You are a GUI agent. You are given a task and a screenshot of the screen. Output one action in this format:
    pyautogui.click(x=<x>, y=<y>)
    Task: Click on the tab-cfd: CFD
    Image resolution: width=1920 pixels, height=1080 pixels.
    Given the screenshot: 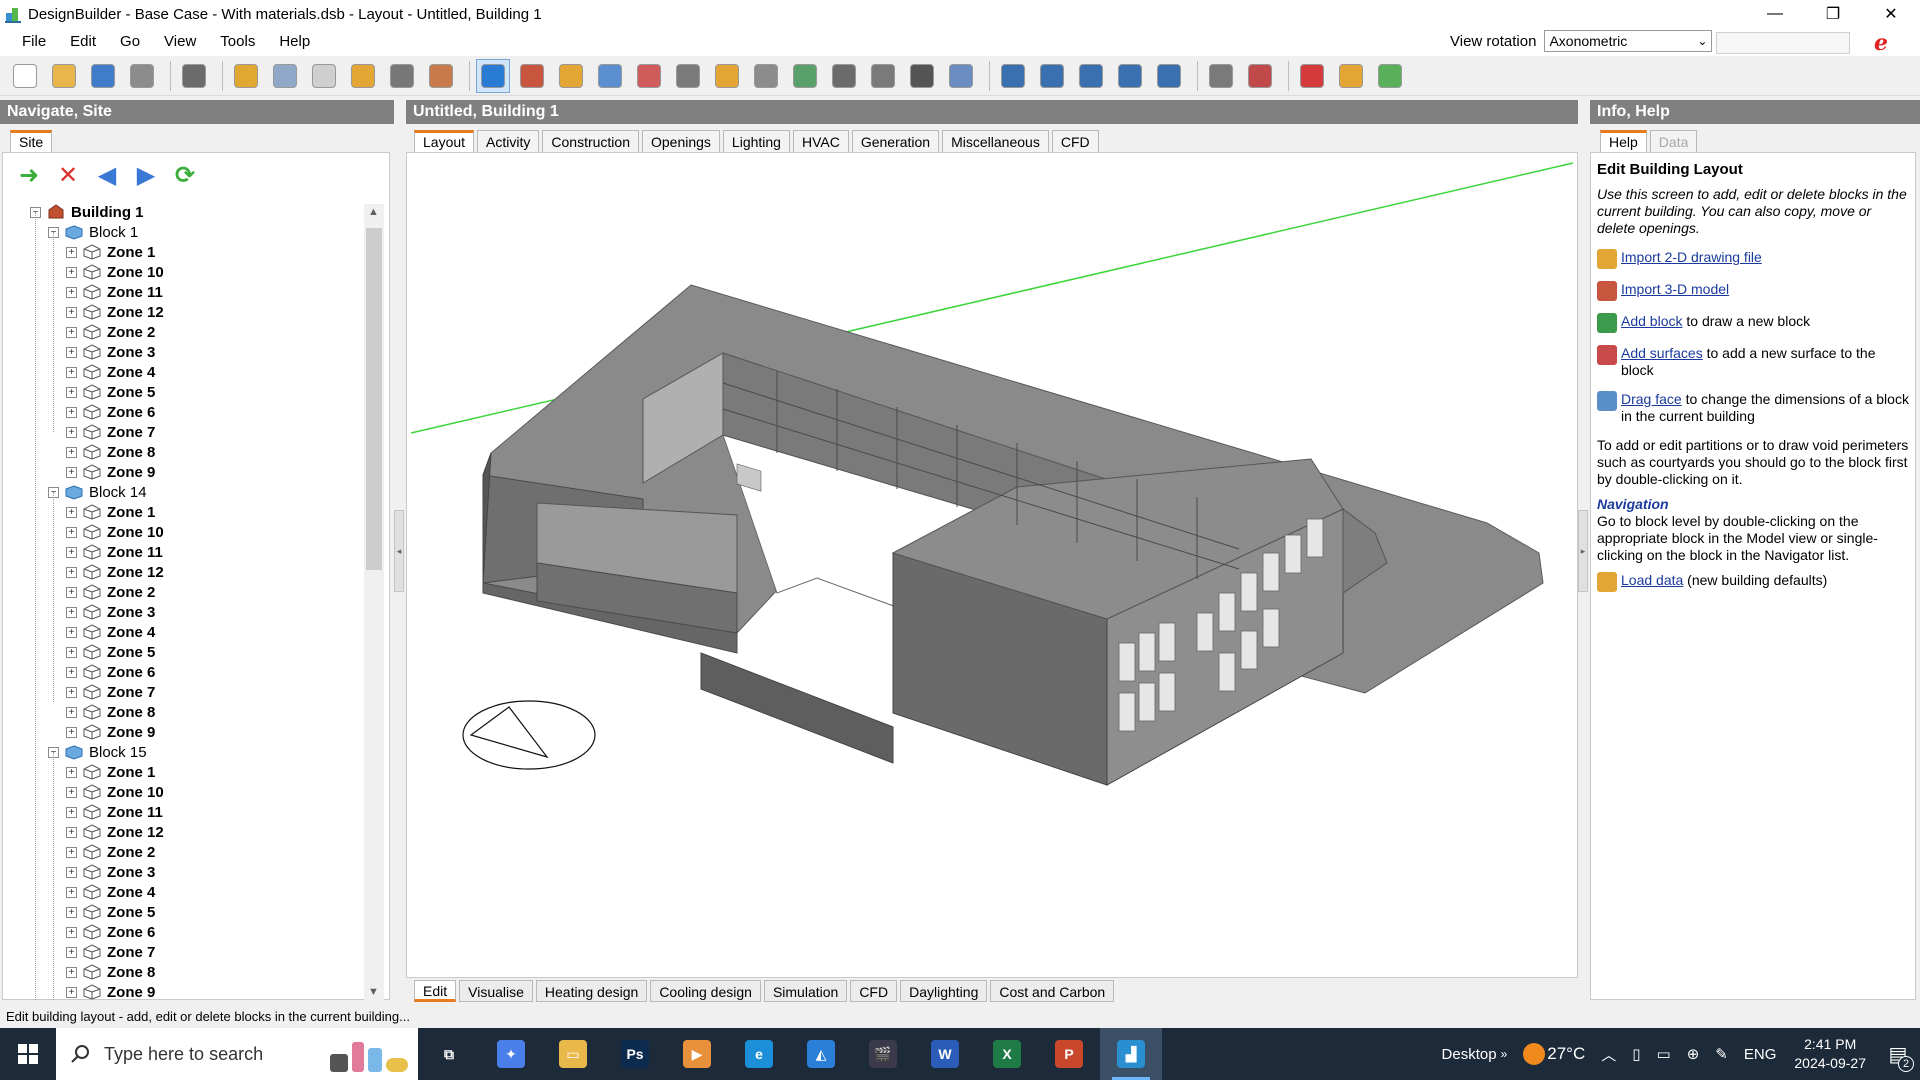 What is the action you would take?
    pyautogui.click(x=874, y=991)
    